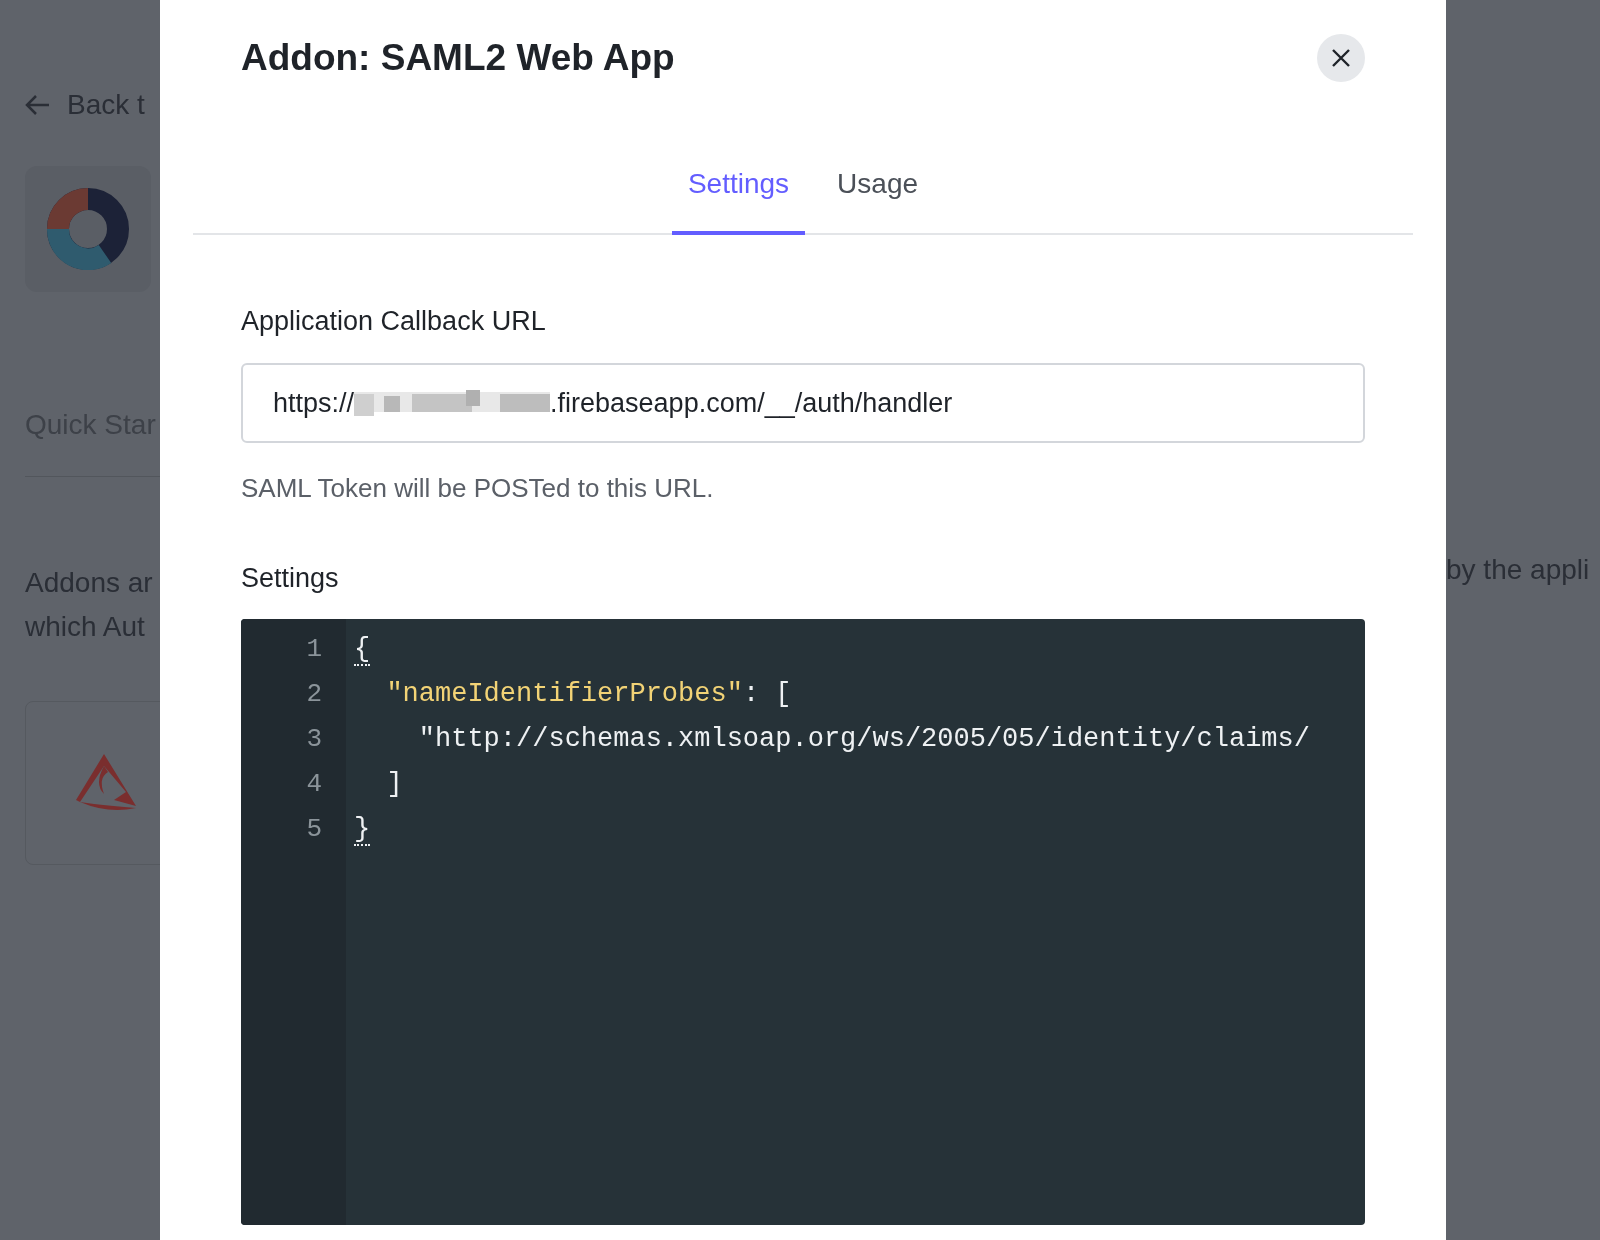 This screenshot has width=1600, height=1240. I want to click on field-label: Settings, so click(290, 578).